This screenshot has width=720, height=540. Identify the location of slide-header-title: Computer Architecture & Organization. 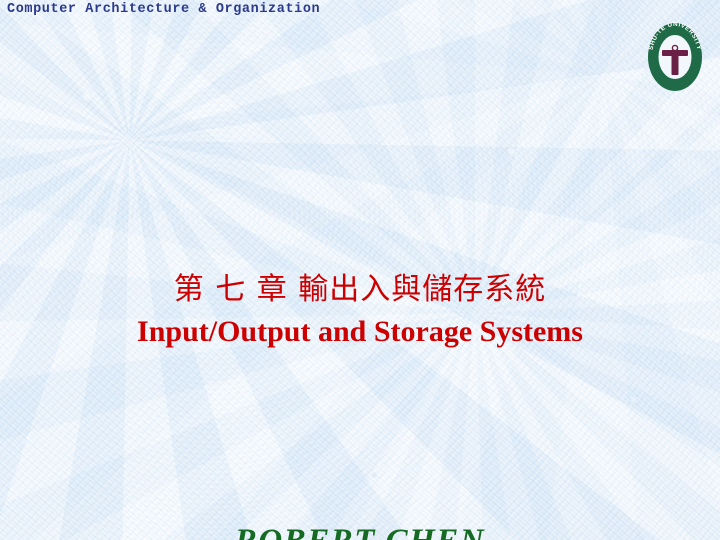
(164, 9).